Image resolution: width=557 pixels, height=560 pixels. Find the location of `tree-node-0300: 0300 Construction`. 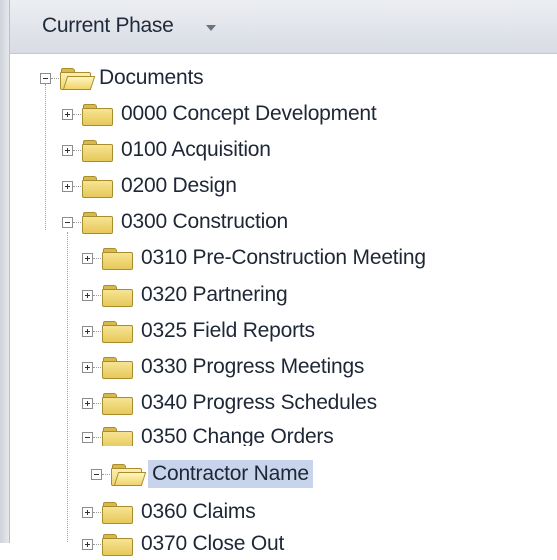

tree-node-0300: 0300 Construction is located at coordinates (175, 222).